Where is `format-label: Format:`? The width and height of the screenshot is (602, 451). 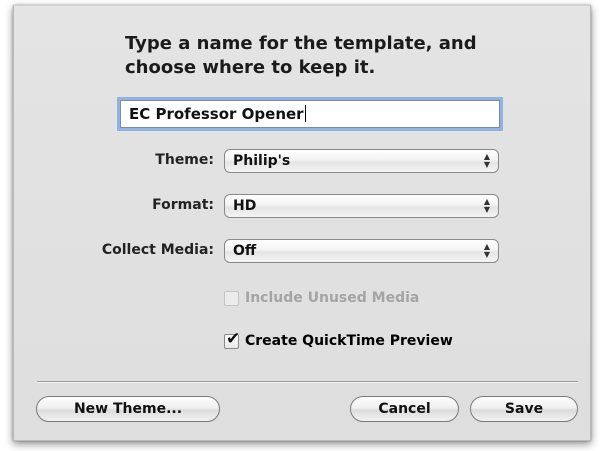 format-label: Format: is located at coordinates (183, 205).